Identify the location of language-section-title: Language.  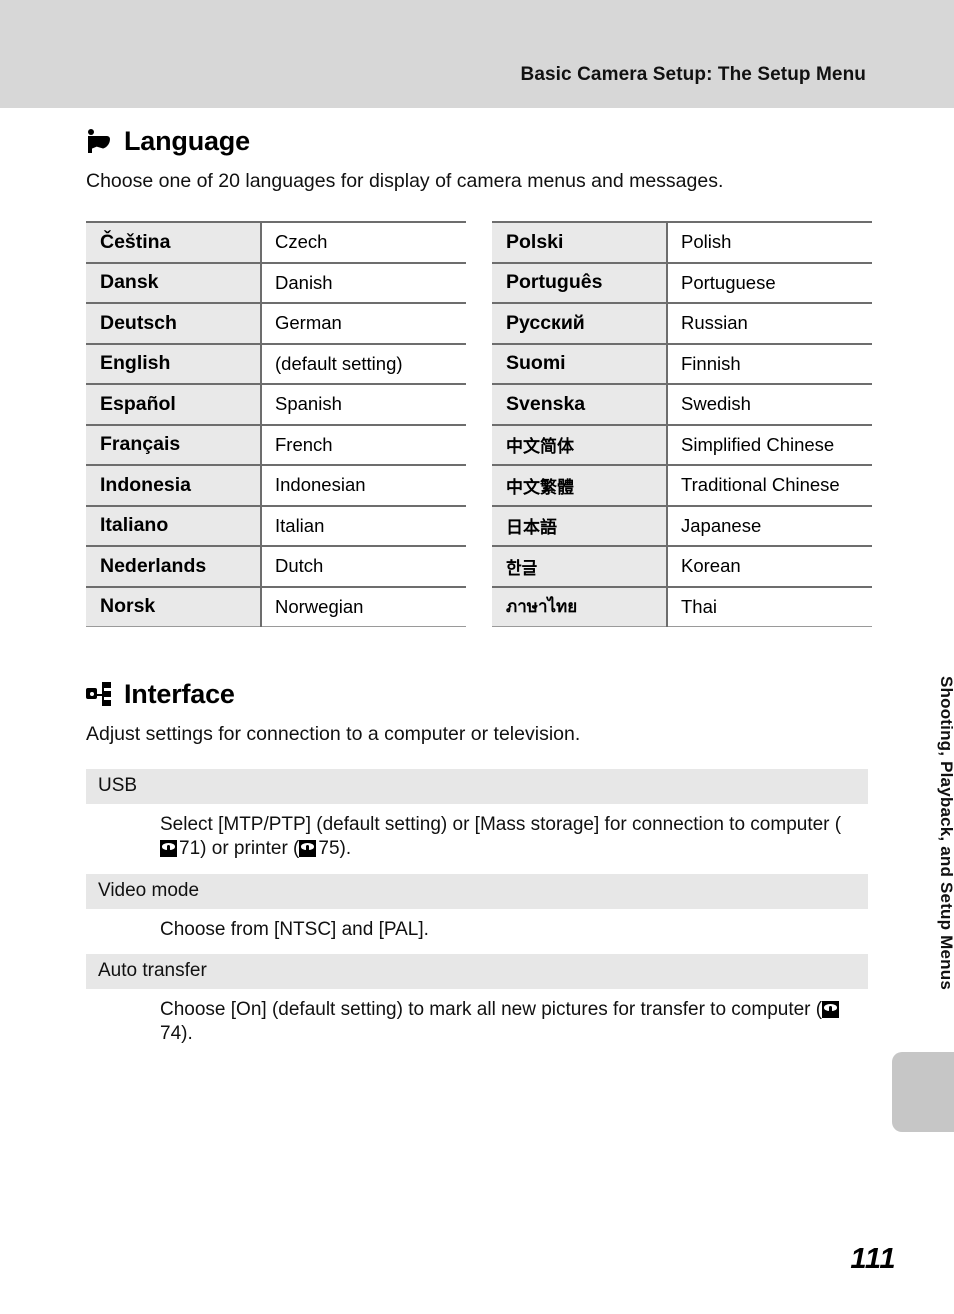
(187, 140).